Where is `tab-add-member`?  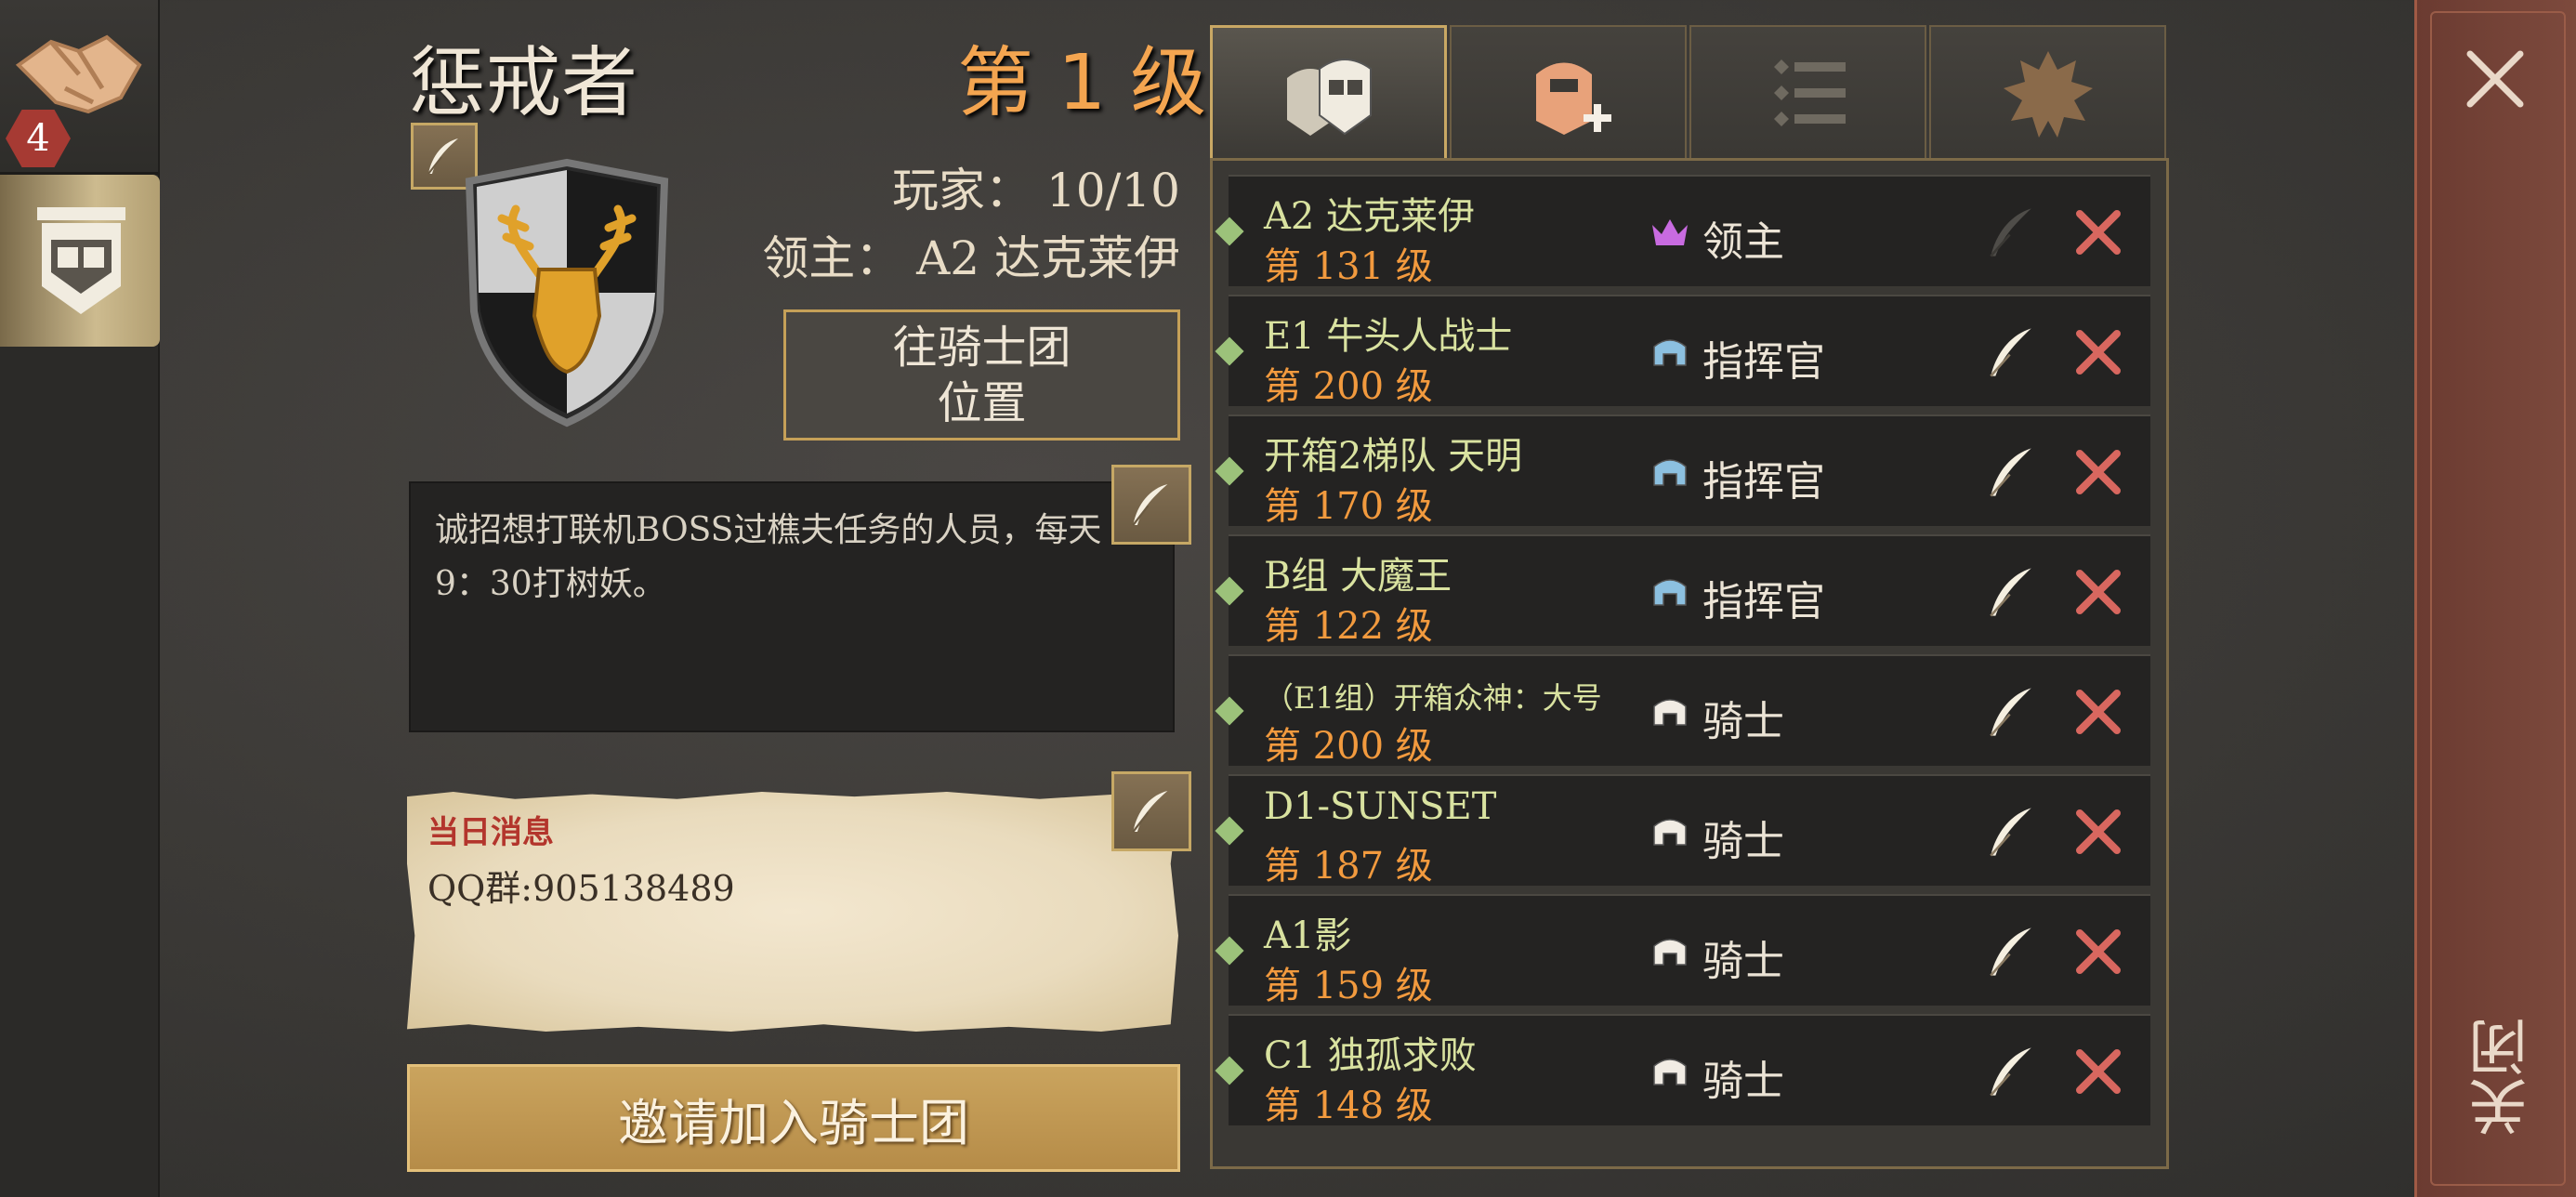
tab-add-member is located at coordinates (1568, 92).